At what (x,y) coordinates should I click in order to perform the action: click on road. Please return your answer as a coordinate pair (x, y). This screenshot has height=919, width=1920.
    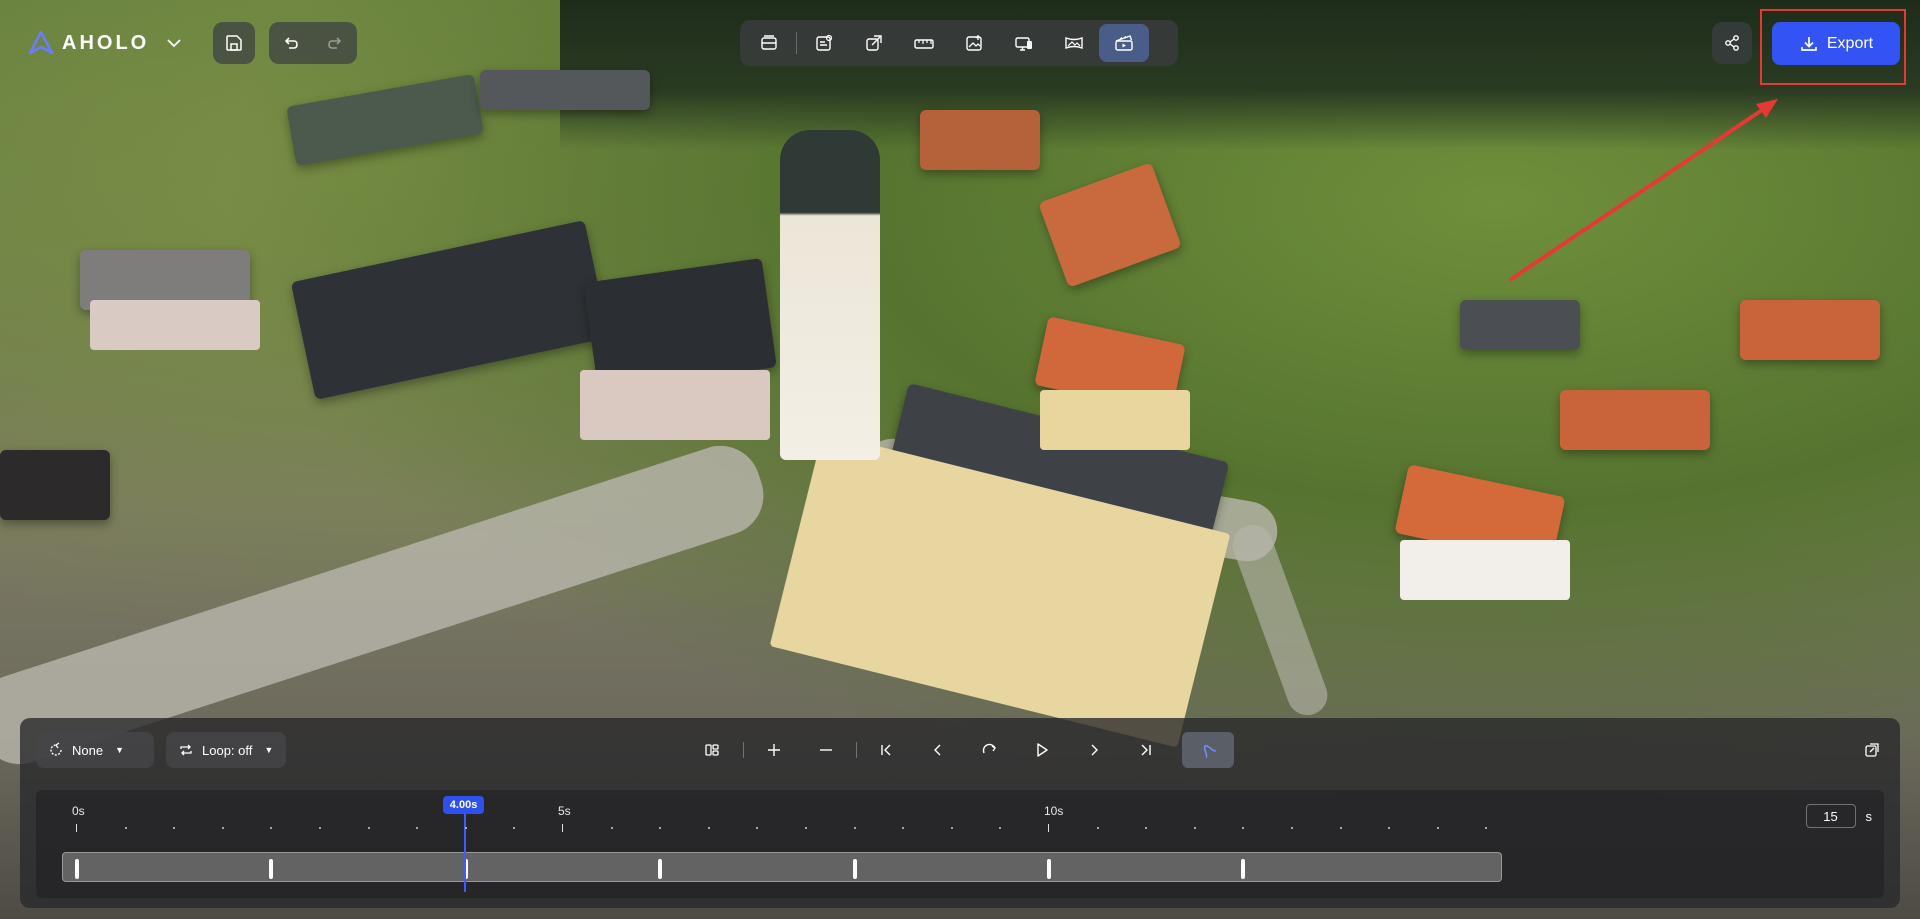
    Looking at the image, I should click on (1280, 620).